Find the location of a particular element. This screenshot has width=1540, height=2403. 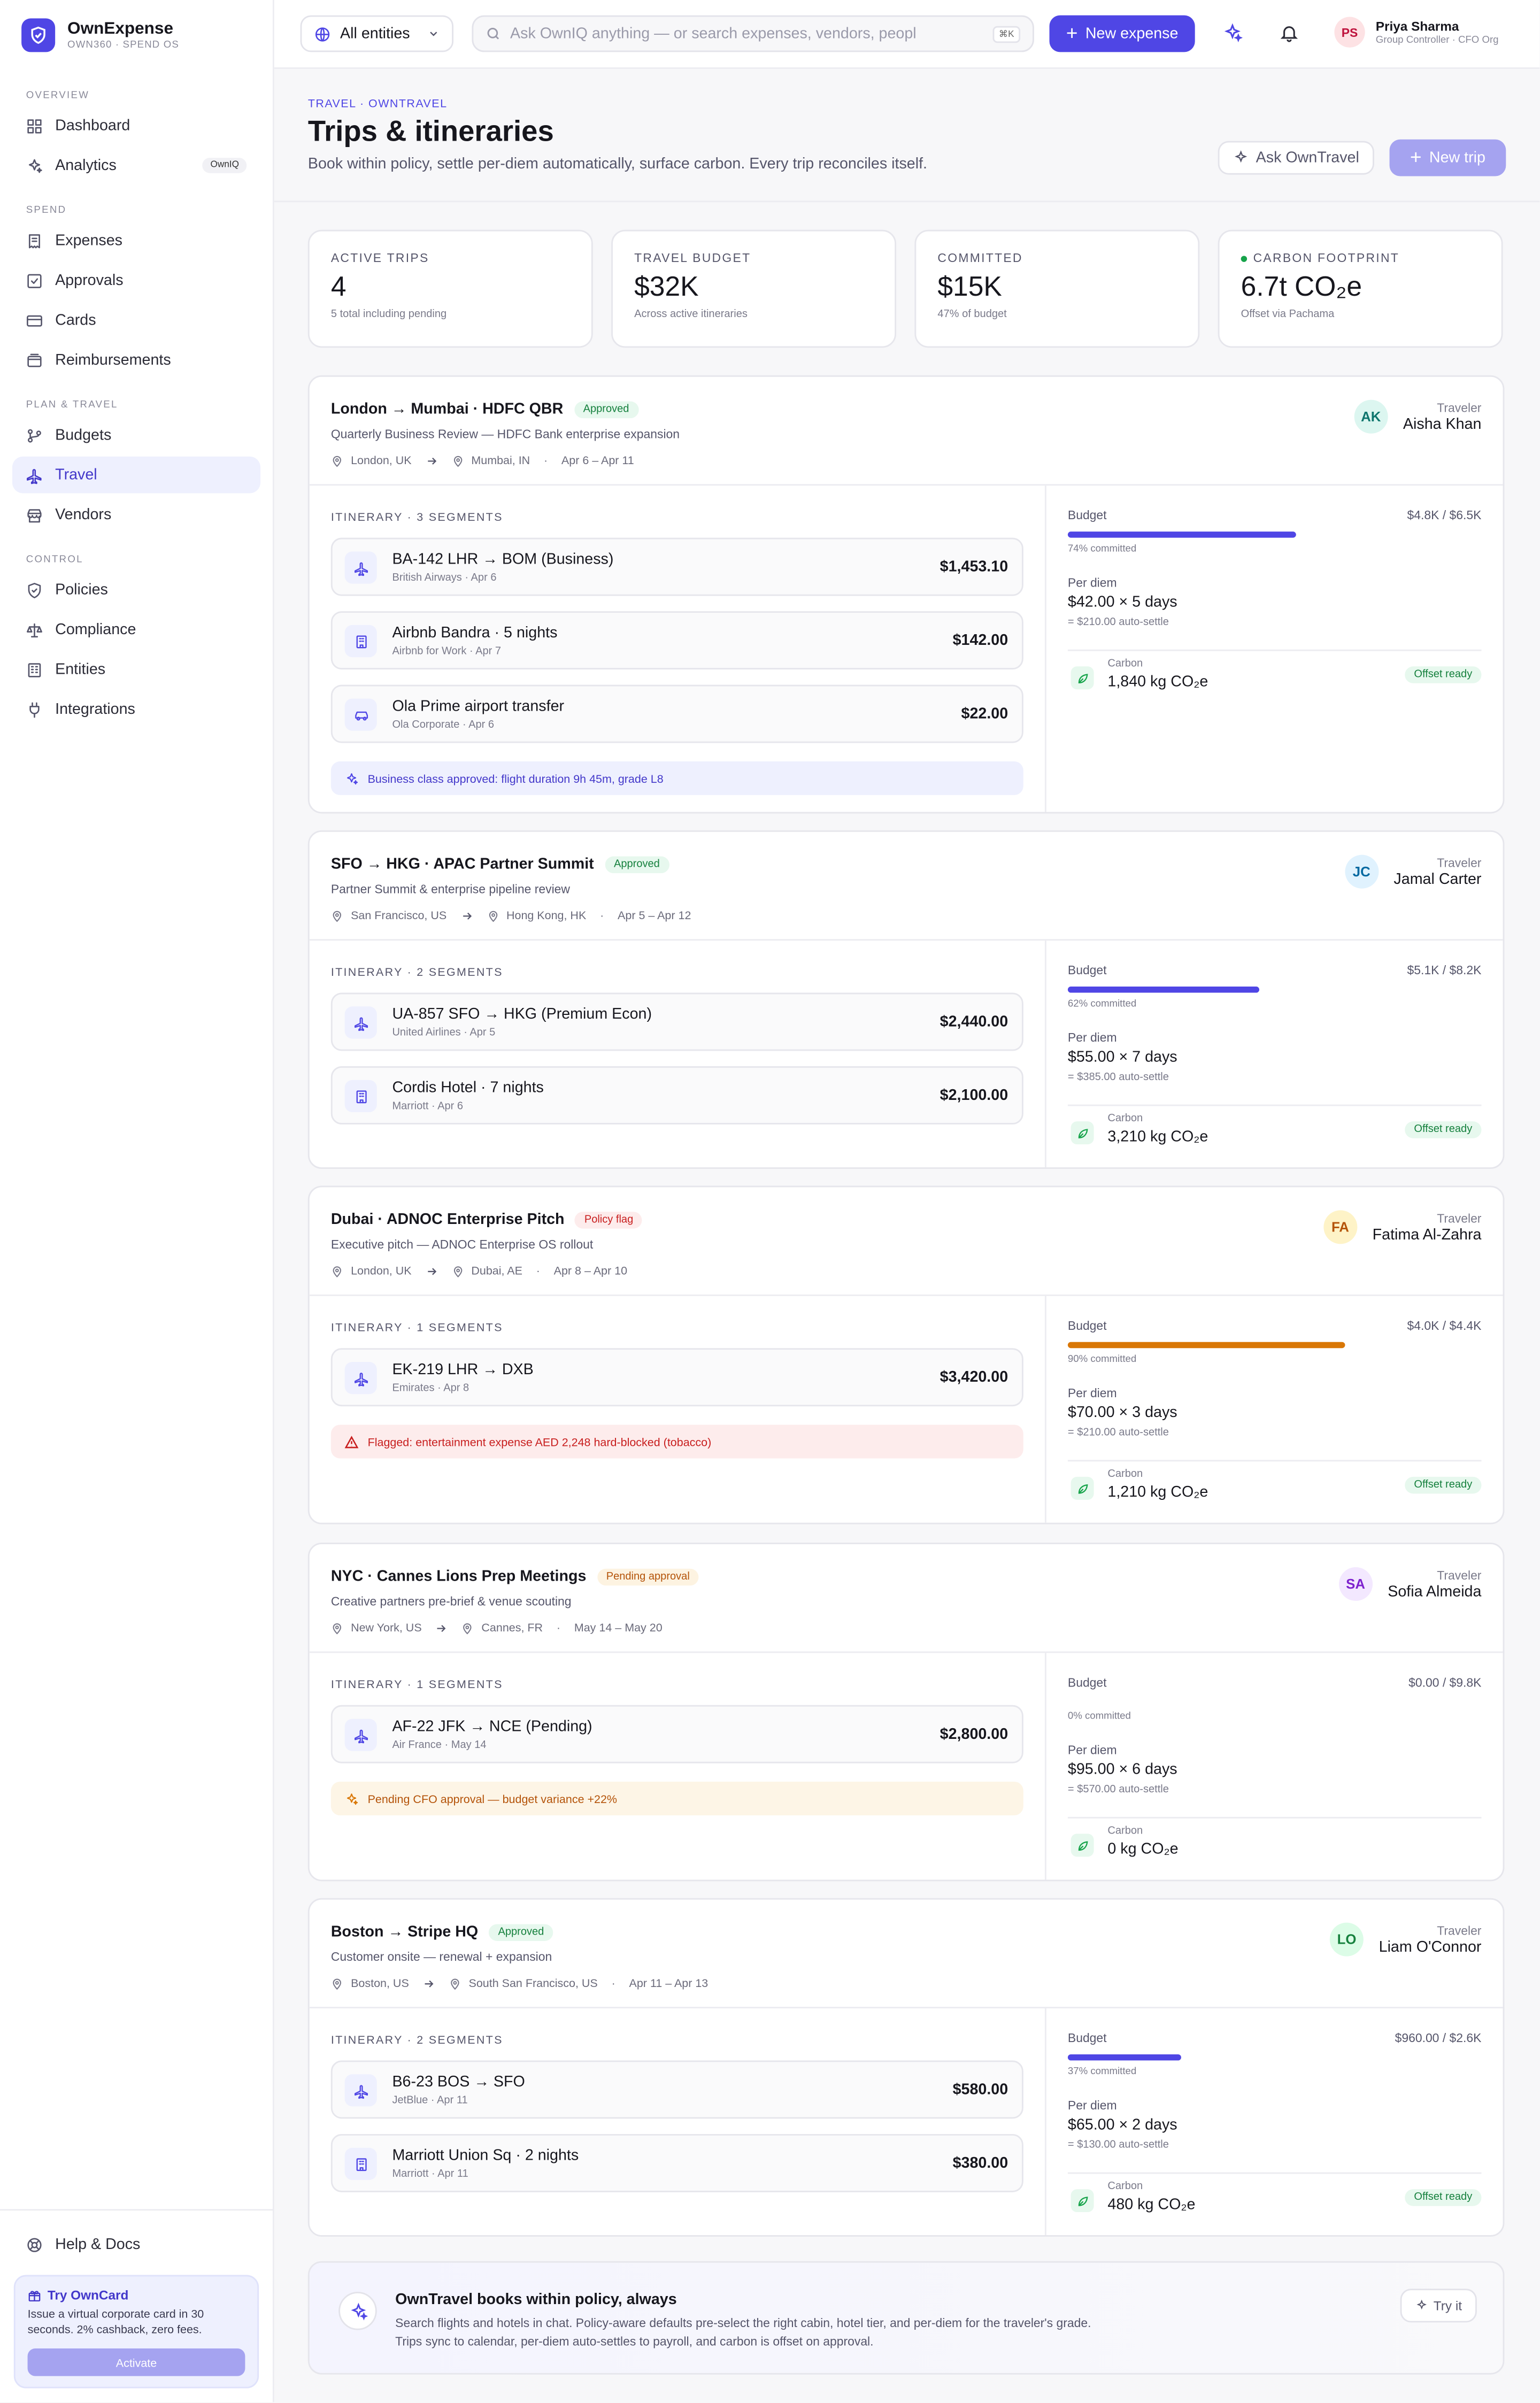

sidebar-item-dashboard: Dashboard is located at coordinates (136, 125).